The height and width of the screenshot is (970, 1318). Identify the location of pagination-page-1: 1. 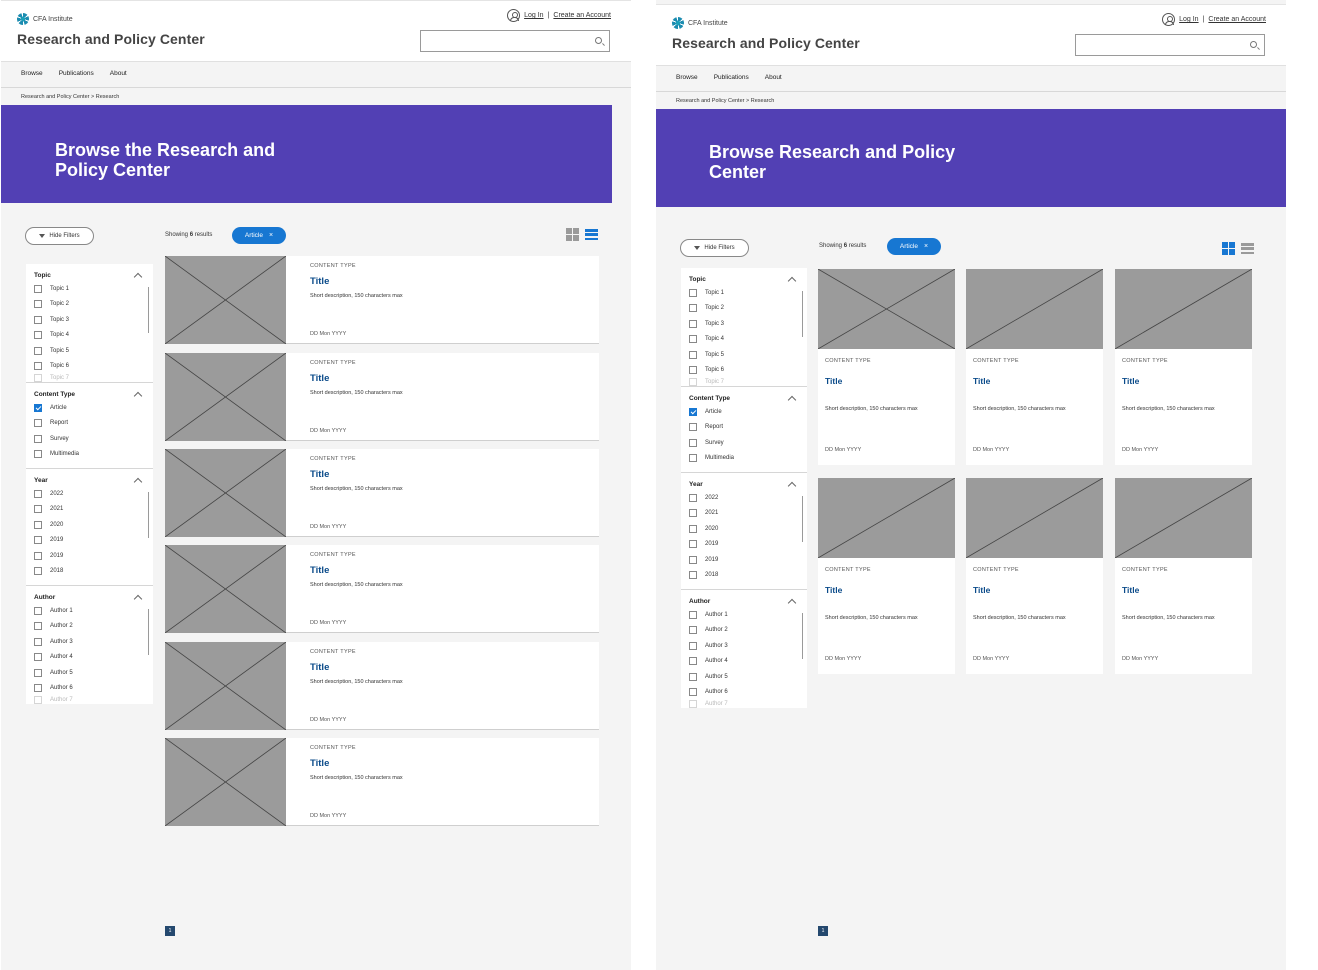
(170, 931).